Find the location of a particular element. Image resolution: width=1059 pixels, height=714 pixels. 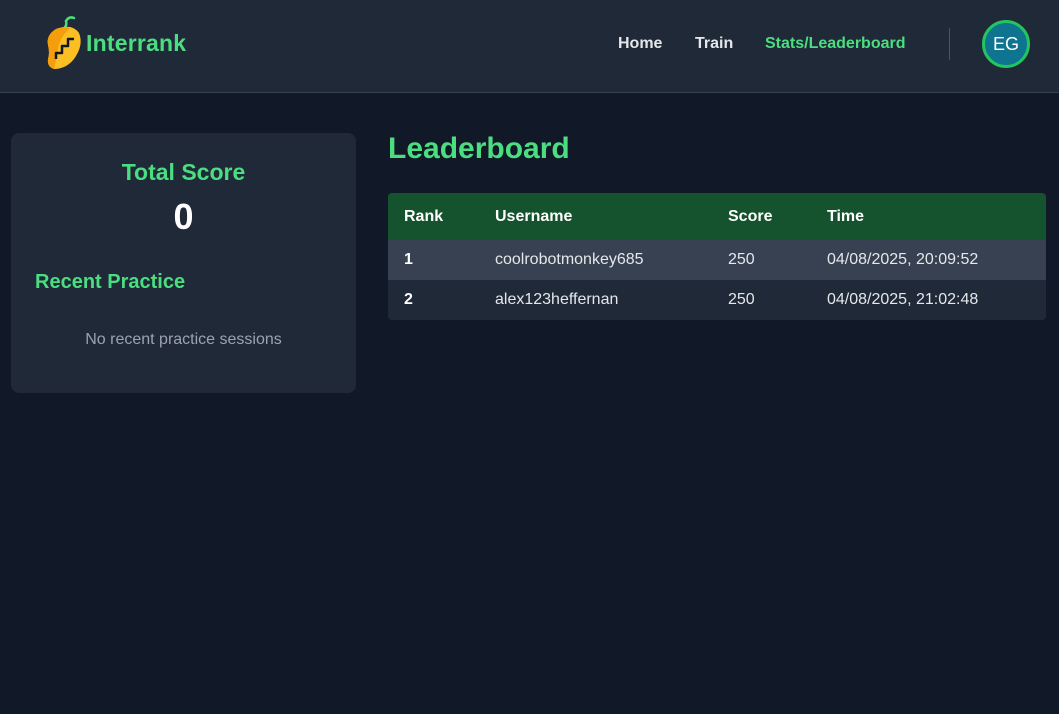

brand-logo: Interrank is located at coordinates (115, 43).